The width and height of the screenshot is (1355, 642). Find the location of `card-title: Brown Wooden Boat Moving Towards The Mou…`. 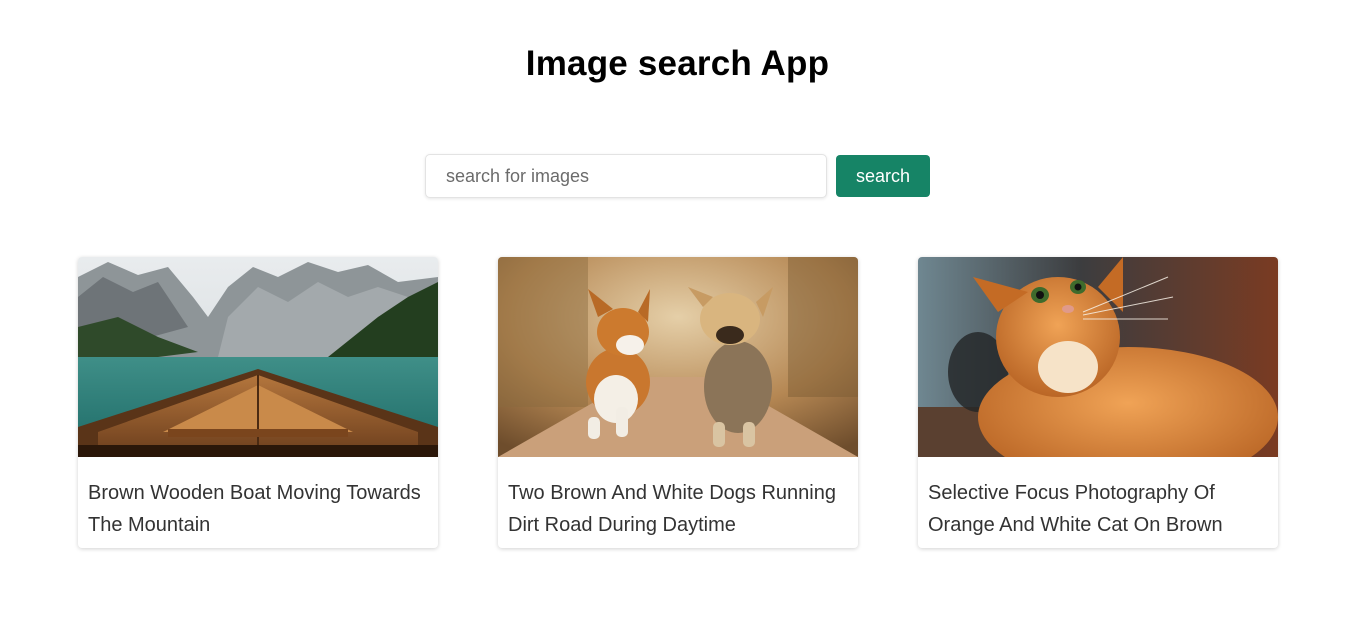

card-title: Brown Wooden Boat Moving Towards The Mou… is located at coordinates (254, 509).